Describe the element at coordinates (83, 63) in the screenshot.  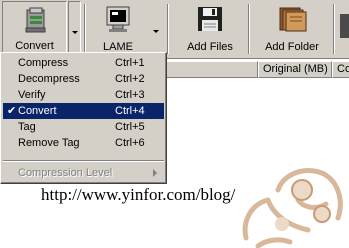
I see `menu-item-compress: Compress Ctrl+1` at that location.